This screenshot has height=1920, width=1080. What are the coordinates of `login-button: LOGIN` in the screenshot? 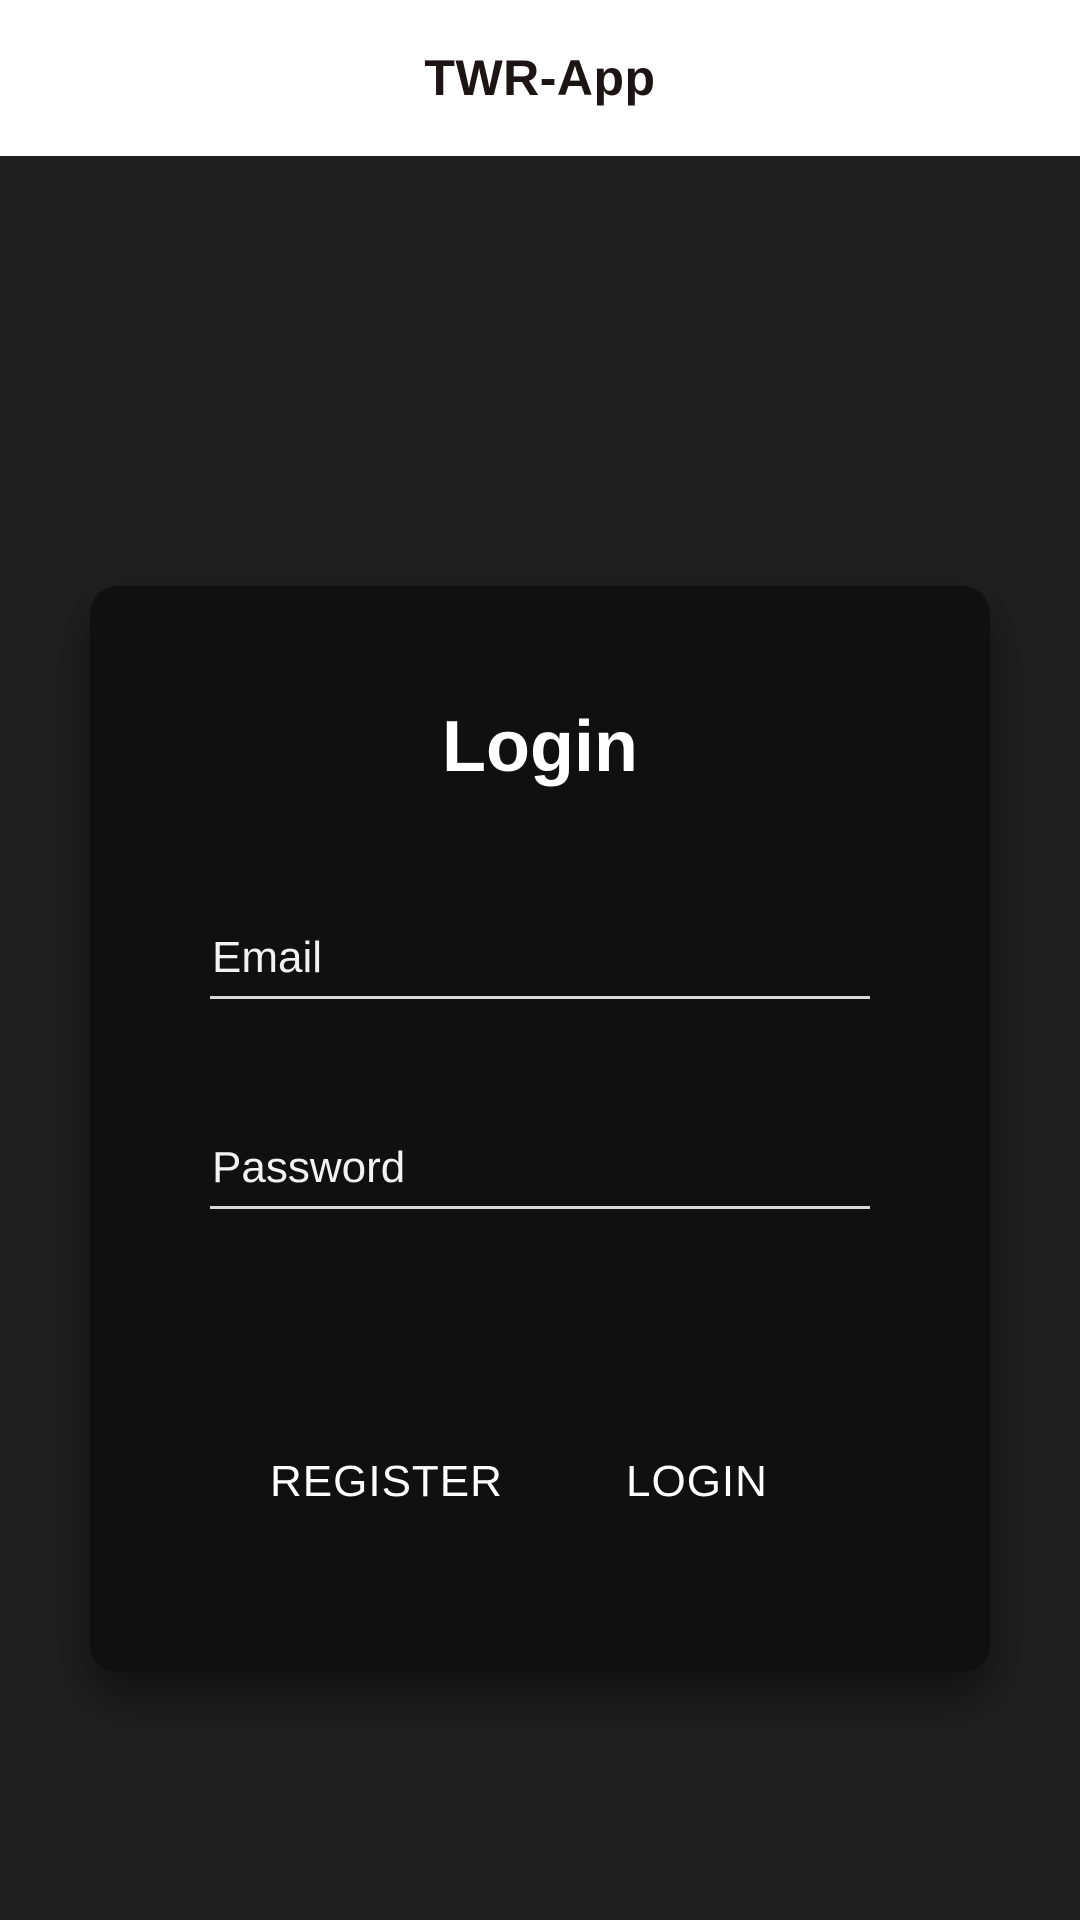 It's located at (697, 1482).